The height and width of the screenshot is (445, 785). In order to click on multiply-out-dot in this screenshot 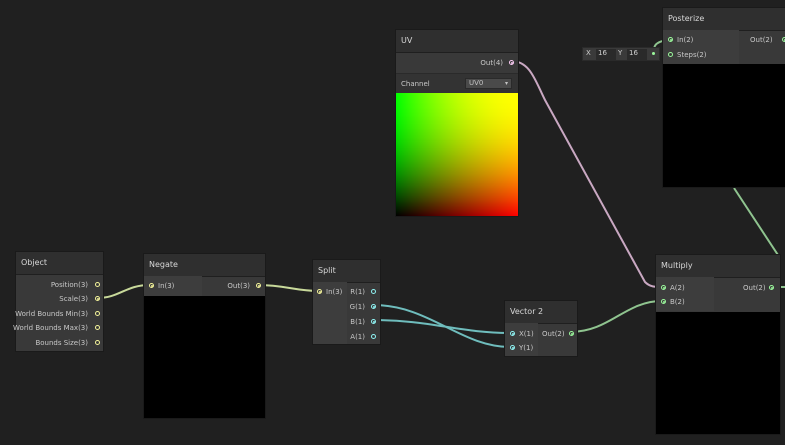, I will do `click(771, 287)`.